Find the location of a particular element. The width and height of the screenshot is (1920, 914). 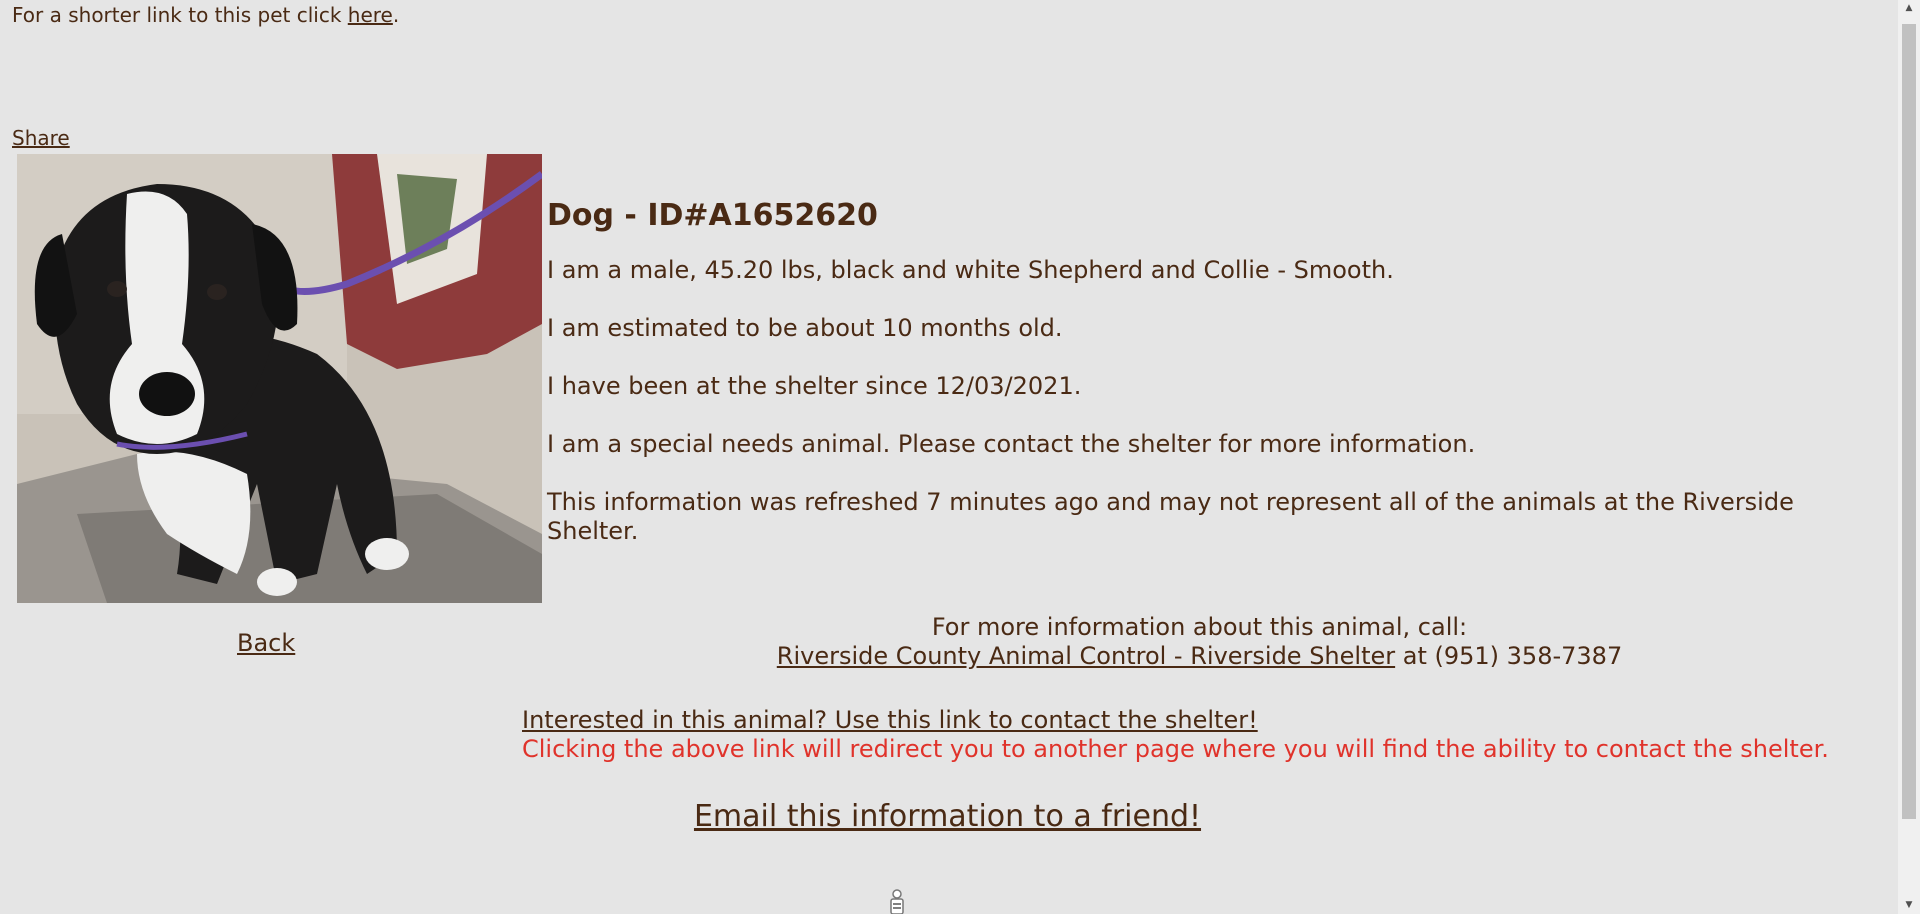

vertical-scrollbar: ▲ ▼ is located at coordinates (1909, 457).